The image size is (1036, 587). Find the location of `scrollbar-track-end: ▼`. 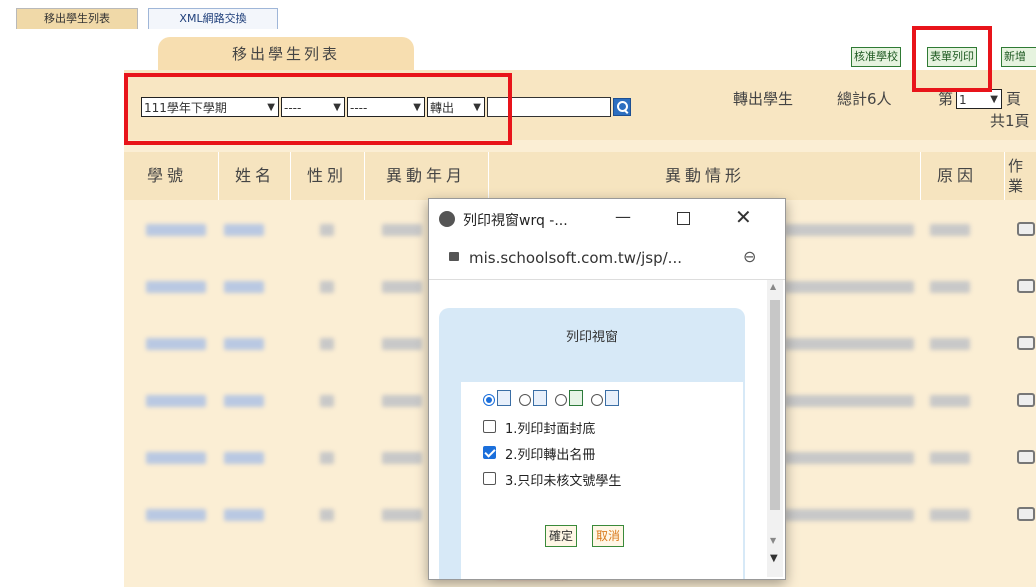

scrollbar-track-end: ▼ is located at coordinates (775, 563).